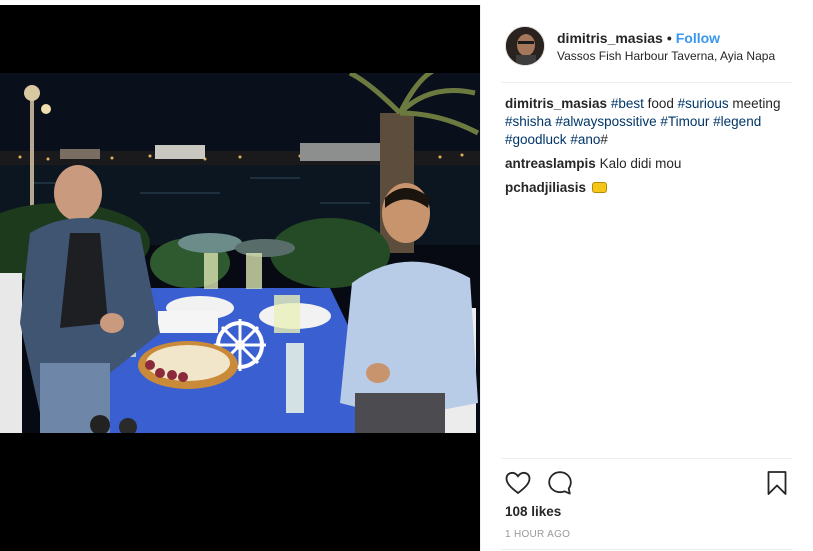  I want to click on like-button, so click(518, 483).